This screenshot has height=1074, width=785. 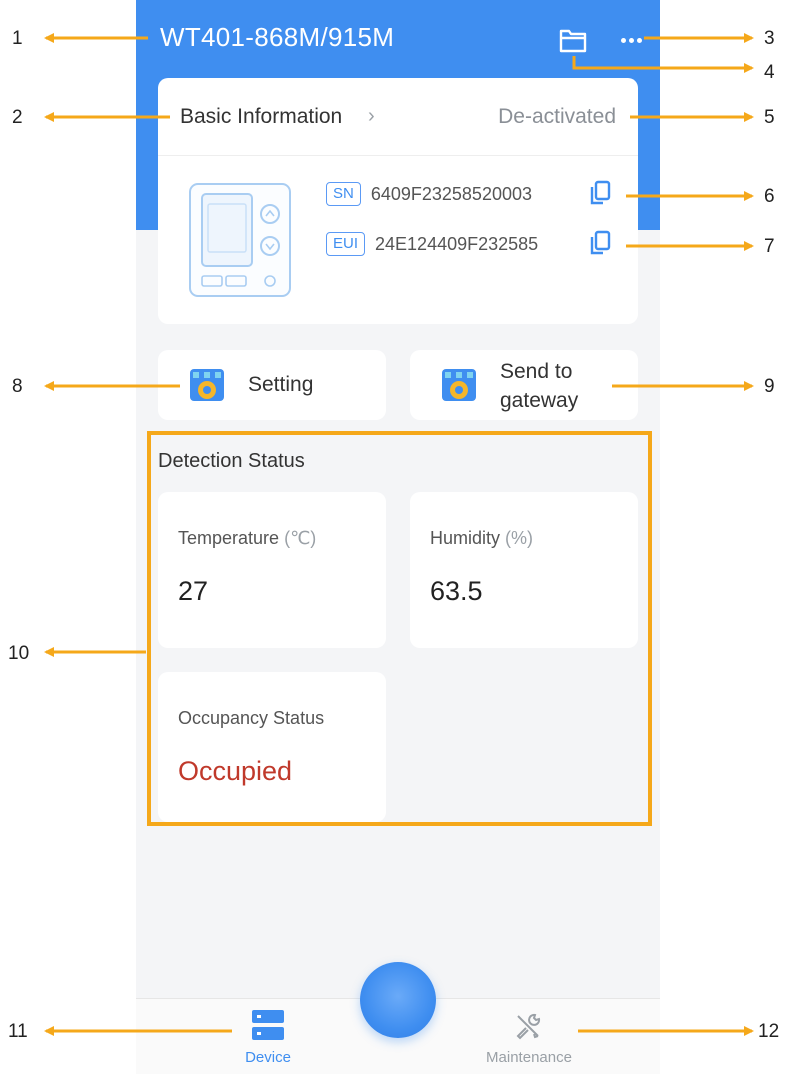 I want to click on annotation-5: 5, so click(x=769, y=117).